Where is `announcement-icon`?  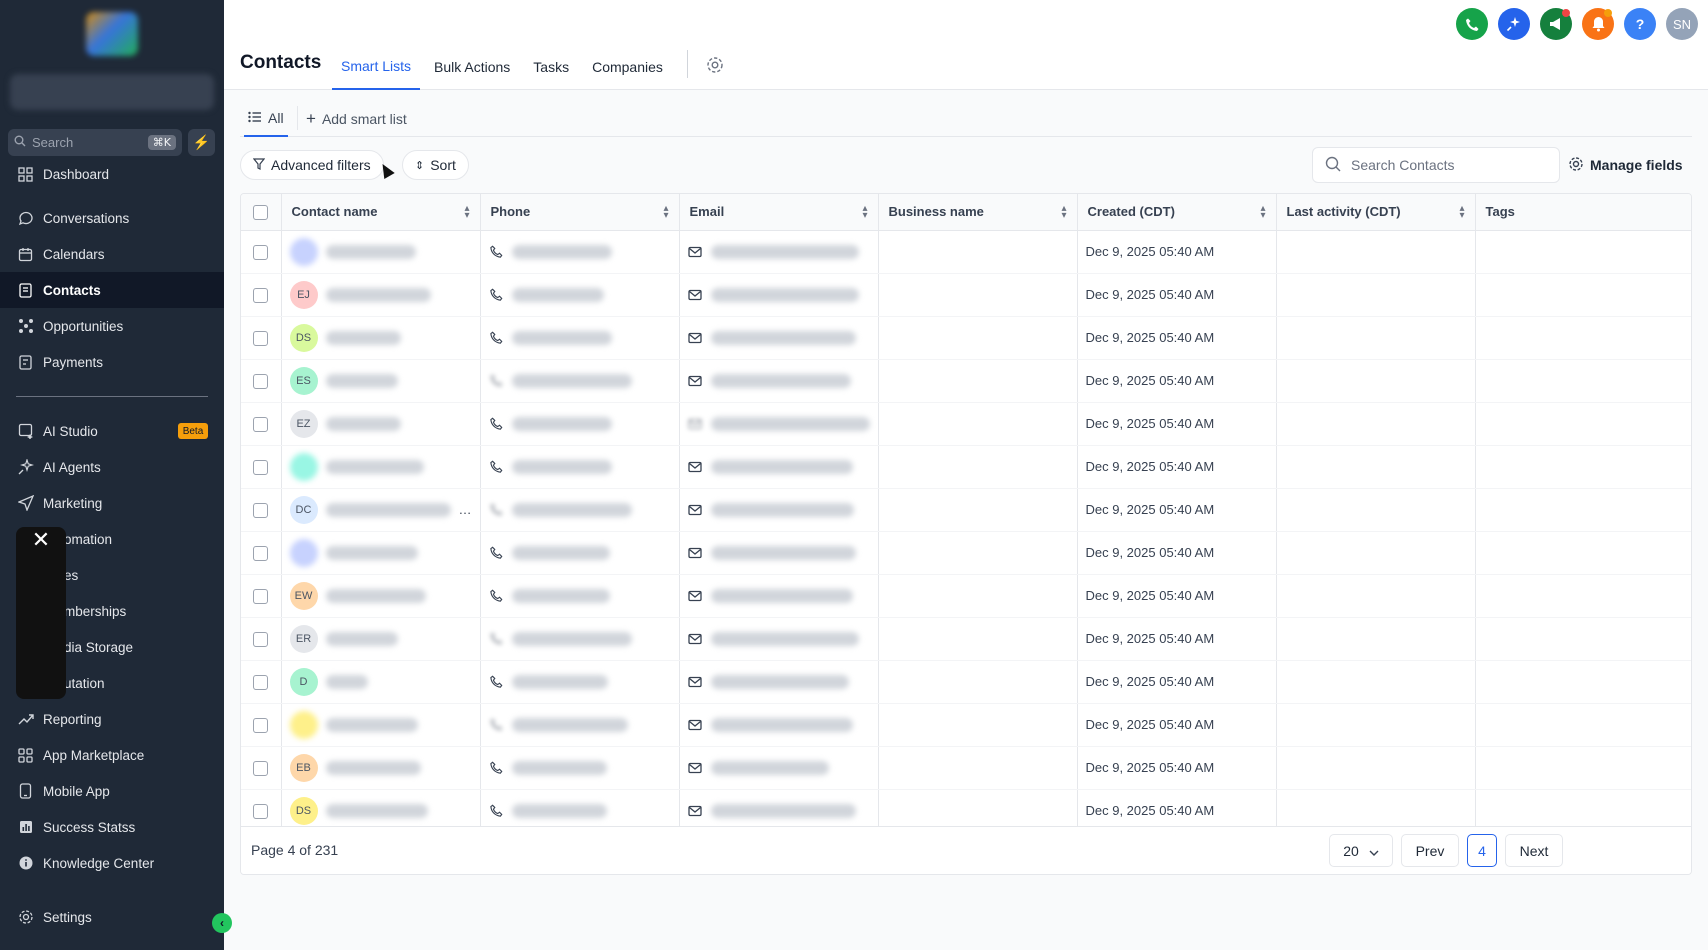
announcement-icon is located at coordinates (1556, 24).